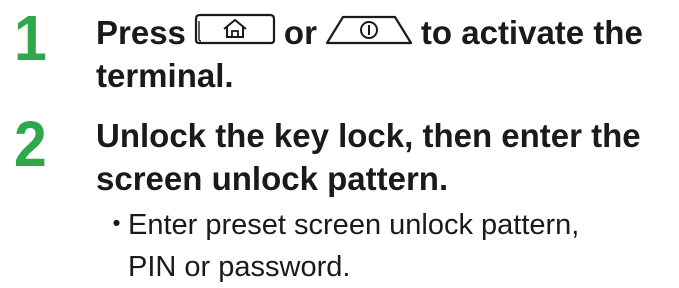 The width and height of the screenshot is (679, 288). What do you see at coordinates (239, 267) in the screenshot?
I see `bullet-text-line2: PIN or password.` at bounding box center [239, 267].